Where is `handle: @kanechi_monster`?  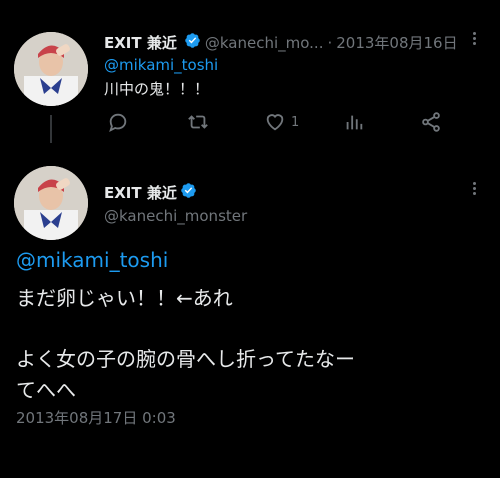
handle: @kanechi_monster is located at coordinates (175, 216).